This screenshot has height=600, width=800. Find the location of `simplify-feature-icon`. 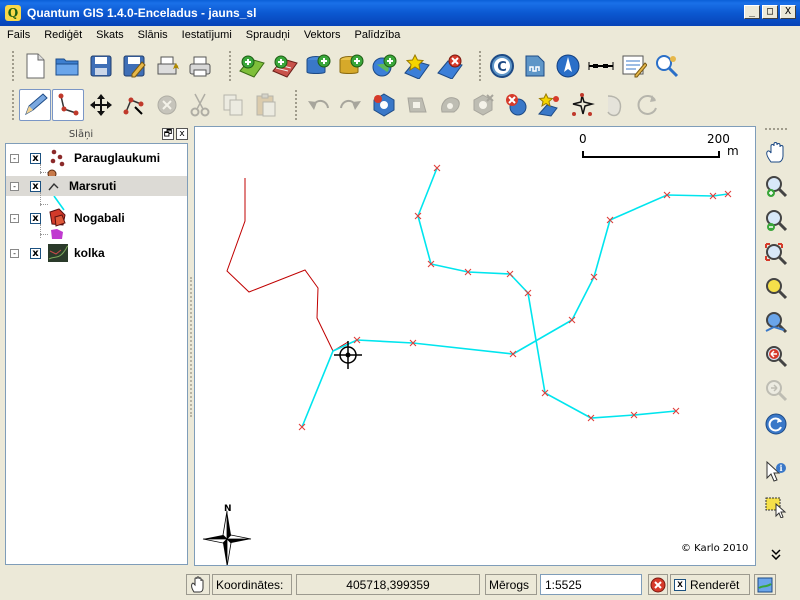

simplify-feature-icon is located at coordinates (450, 105).